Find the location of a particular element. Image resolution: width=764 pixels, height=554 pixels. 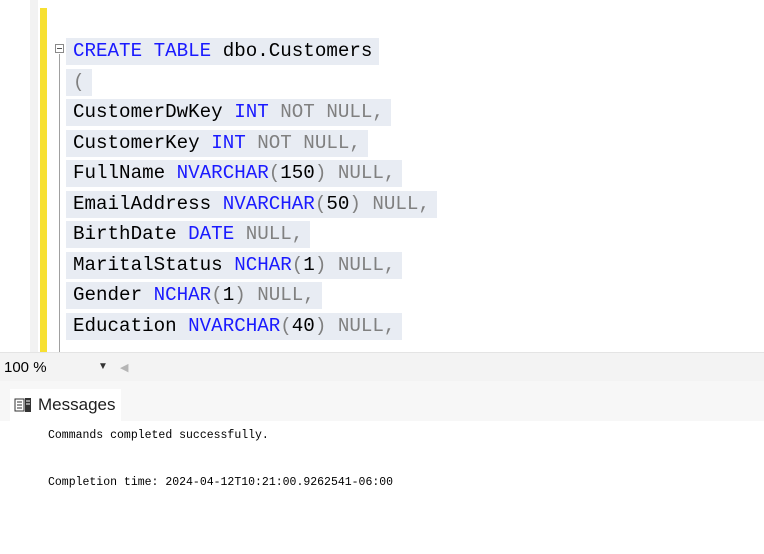

code-token: 40 is located at coordinates (303, 325).